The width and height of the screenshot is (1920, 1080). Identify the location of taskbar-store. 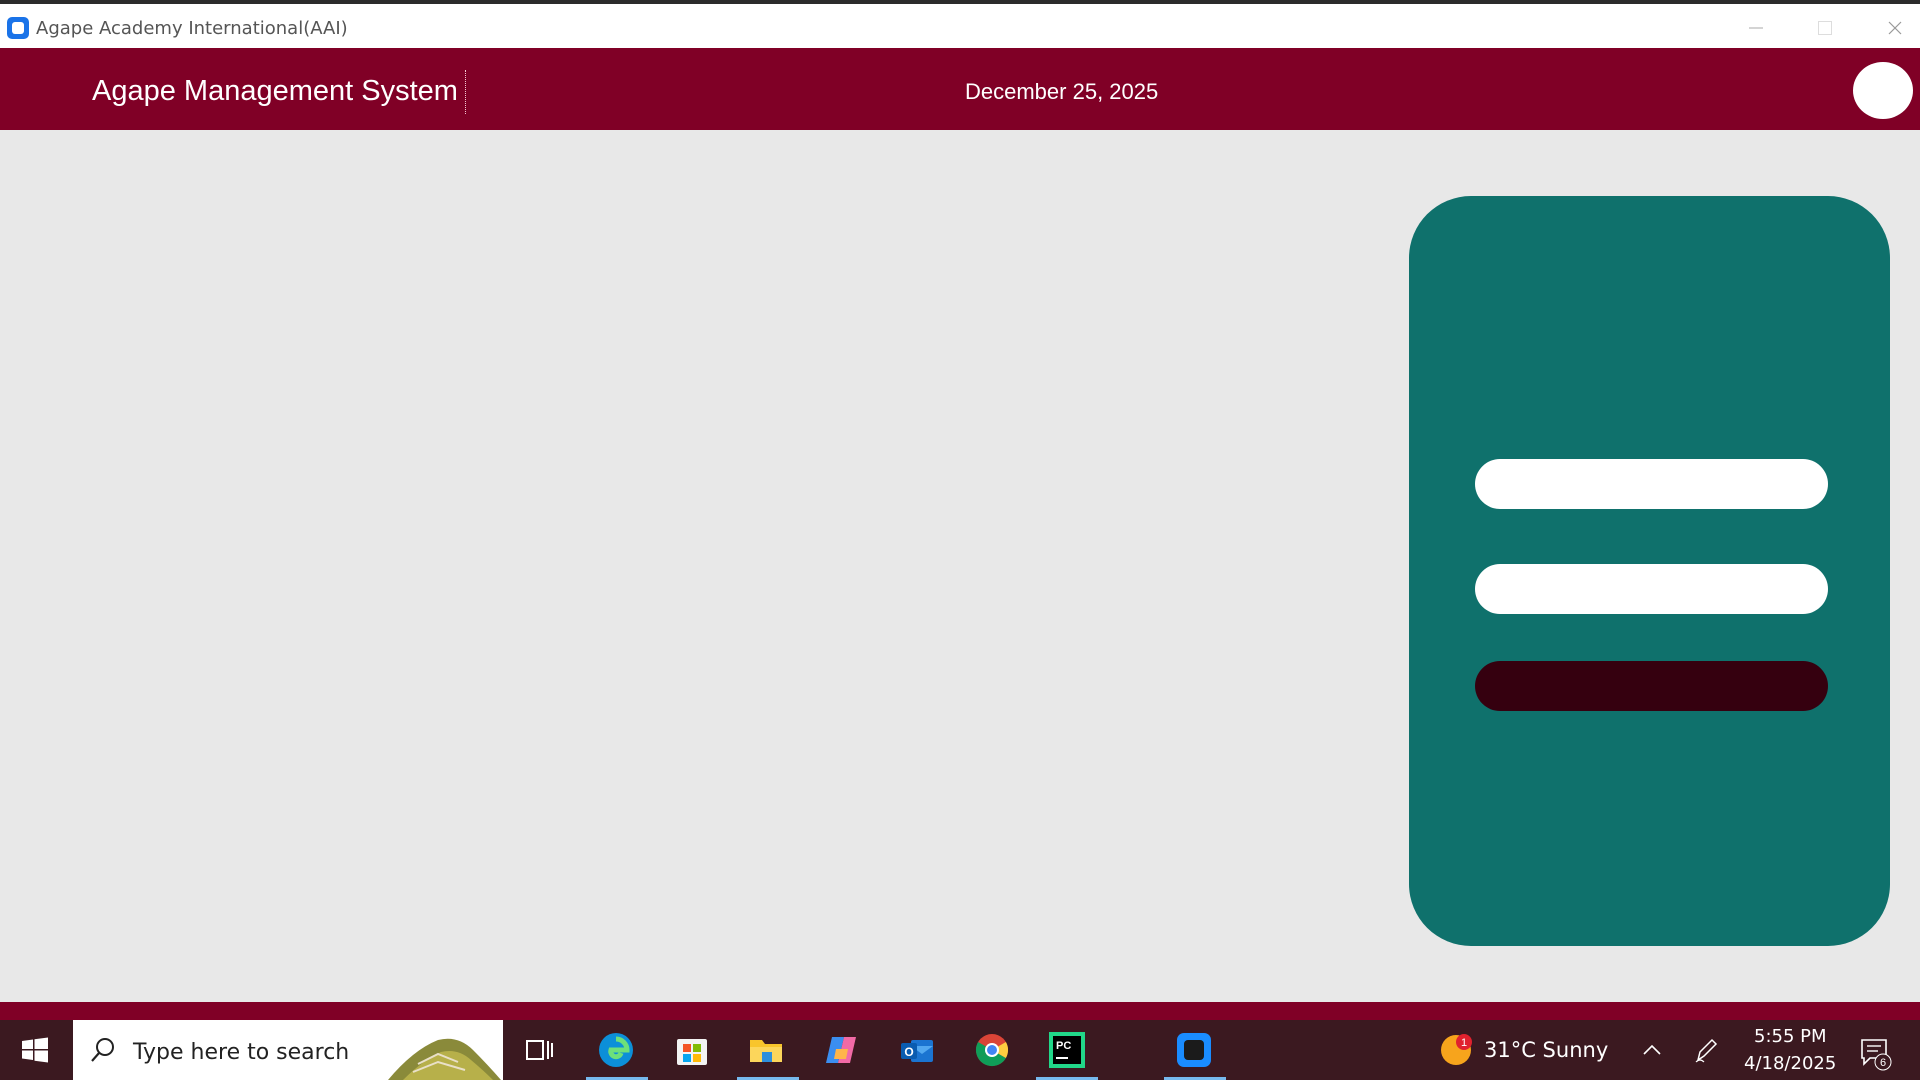
(692, 1050).